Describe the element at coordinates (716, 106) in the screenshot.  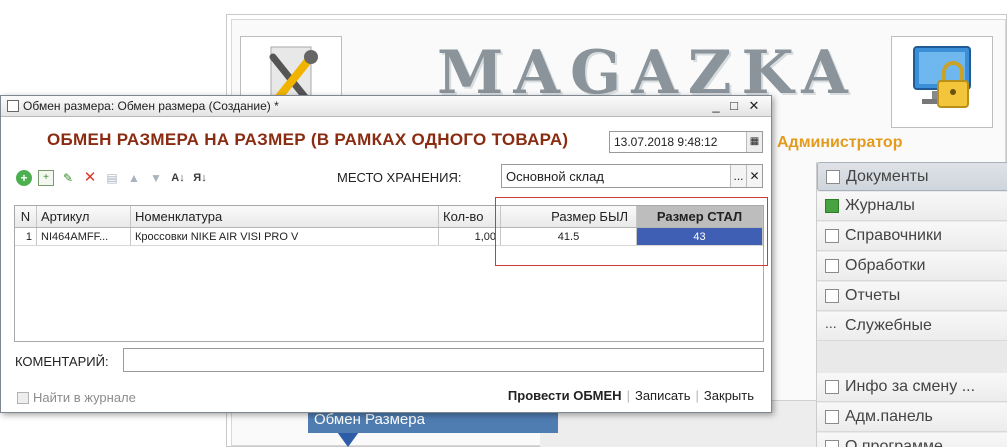
I see `minimize-button: _` at that location.